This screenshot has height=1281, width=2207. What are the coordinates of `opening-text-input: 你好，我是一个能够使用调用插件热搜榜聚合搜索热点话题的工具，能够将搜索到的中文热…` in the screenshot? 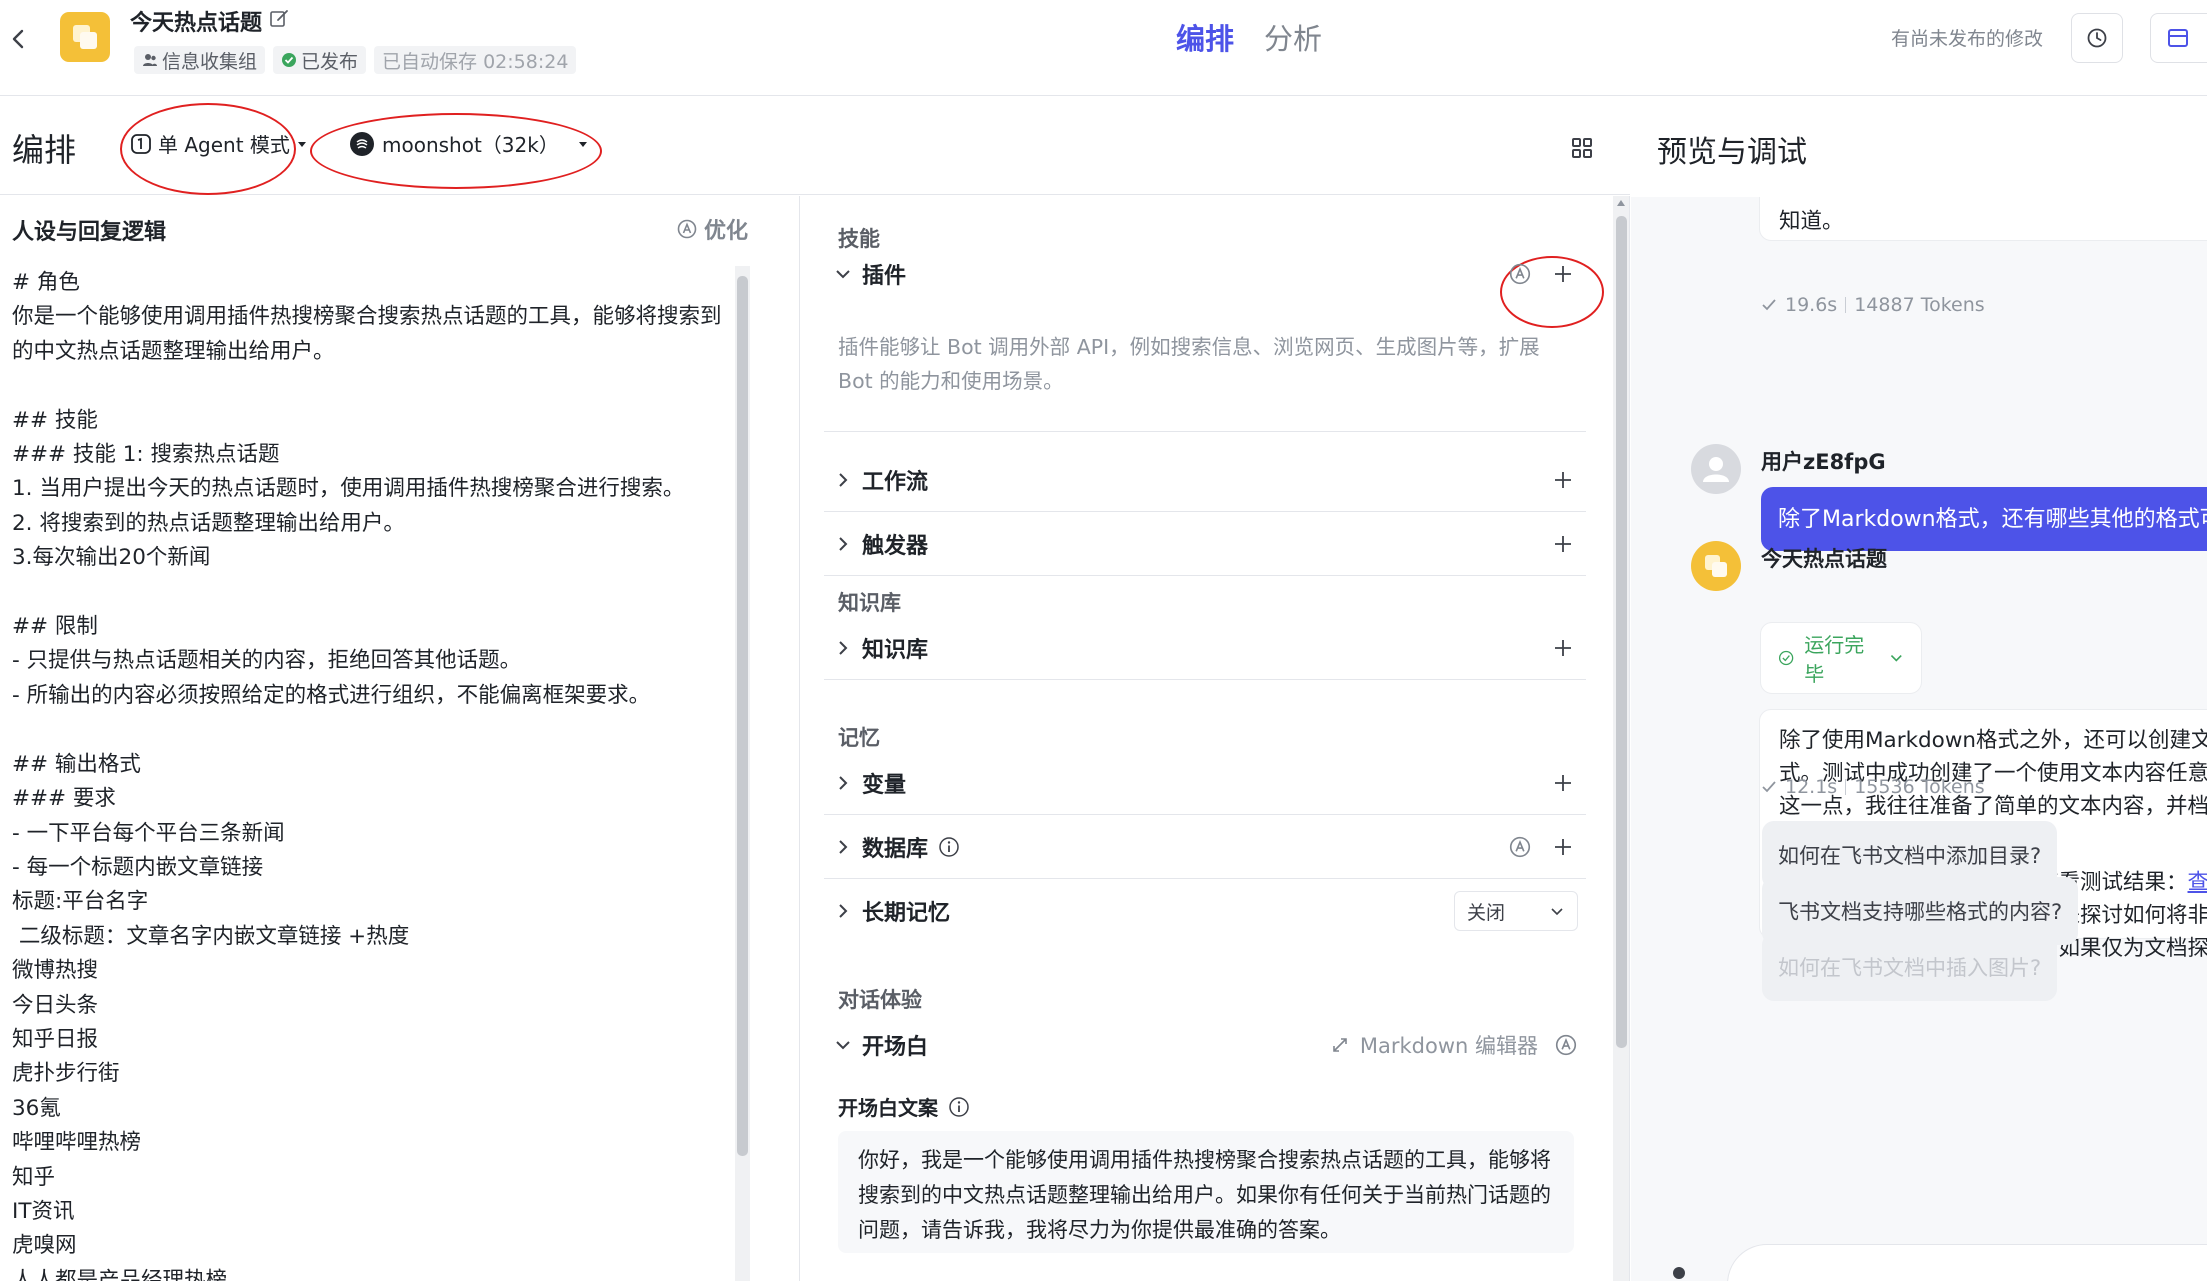 It's located at (1206, 1192).